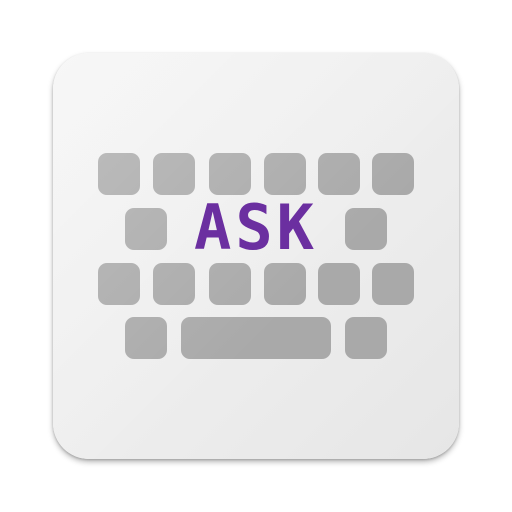  Describe the element at coordinates (256, 338) in the screenshot. I see `spacebar-icon` at that location.